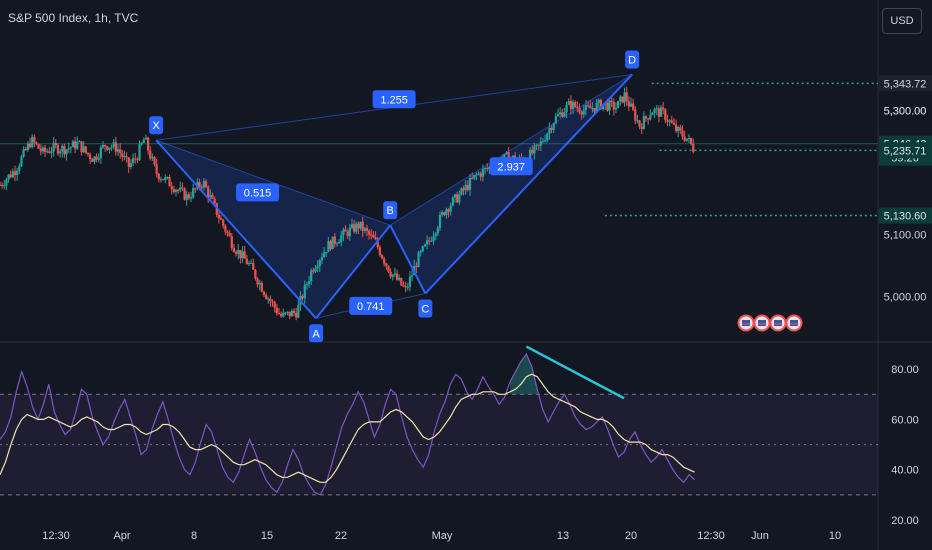  Describe the element at coordinates (905, 521) in the screenshot. I see `rsi-tick-label: 20.00` at that location.